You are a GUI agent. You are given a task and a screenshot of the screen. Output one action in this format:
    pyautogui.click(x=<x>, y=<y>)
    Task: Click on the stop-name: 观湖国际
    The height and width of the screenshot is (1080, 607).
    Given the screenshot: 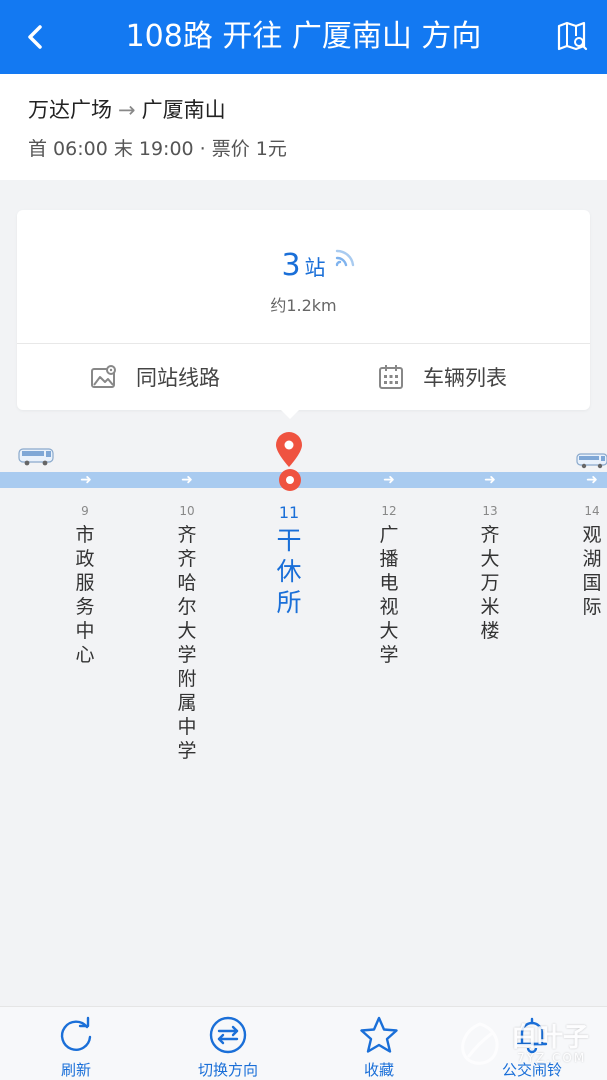 What is the action you would take?
    pyautogui.click(x=592, y=571)
    